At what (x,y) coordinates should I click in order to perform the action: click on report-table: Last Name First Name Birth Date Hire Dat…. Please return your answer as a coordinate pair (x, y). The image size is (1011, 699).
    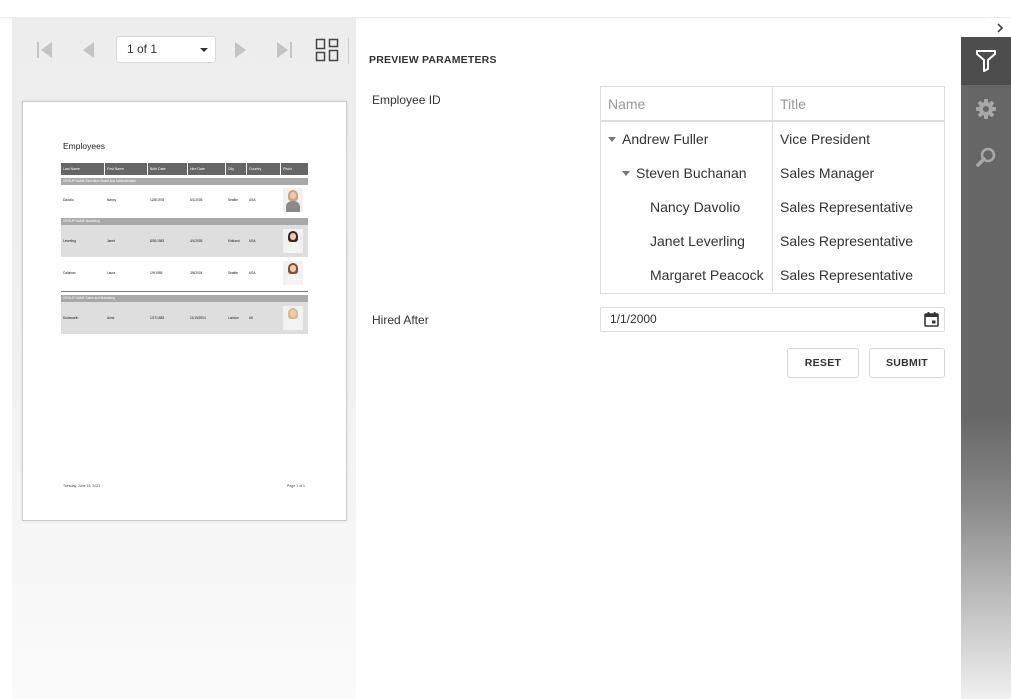
    Looking at the image, I should click on (184, 248).